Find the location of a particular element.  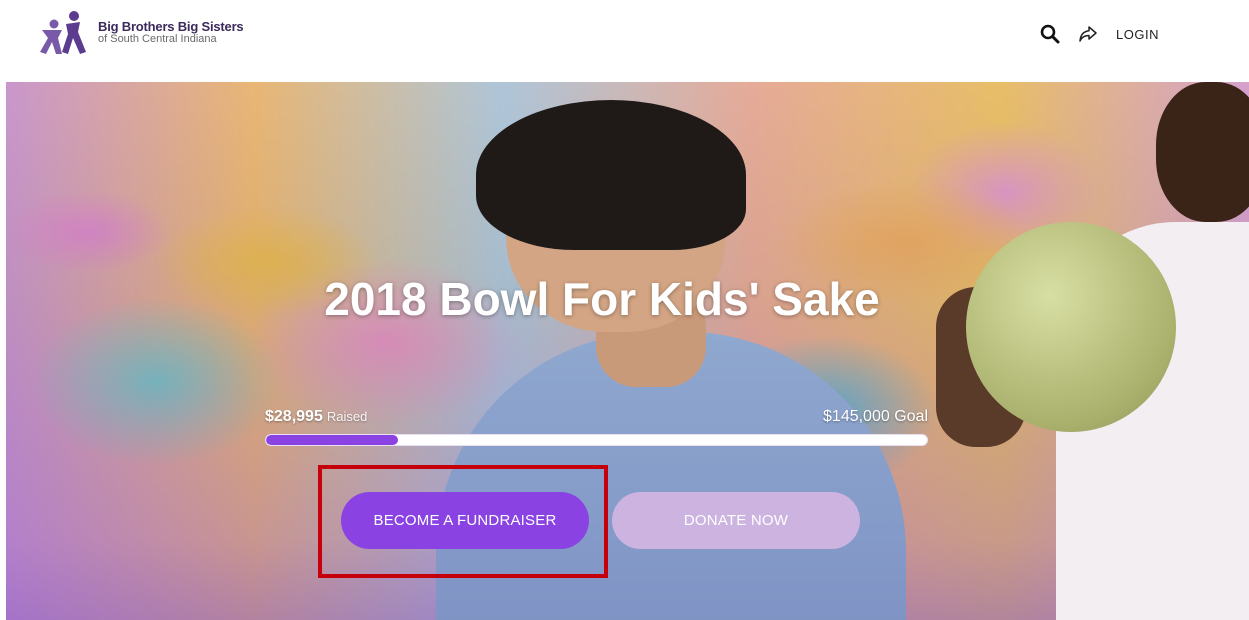

page-title: 2018 Bowl For Kids' Sake is located at coordinates (602, 299).